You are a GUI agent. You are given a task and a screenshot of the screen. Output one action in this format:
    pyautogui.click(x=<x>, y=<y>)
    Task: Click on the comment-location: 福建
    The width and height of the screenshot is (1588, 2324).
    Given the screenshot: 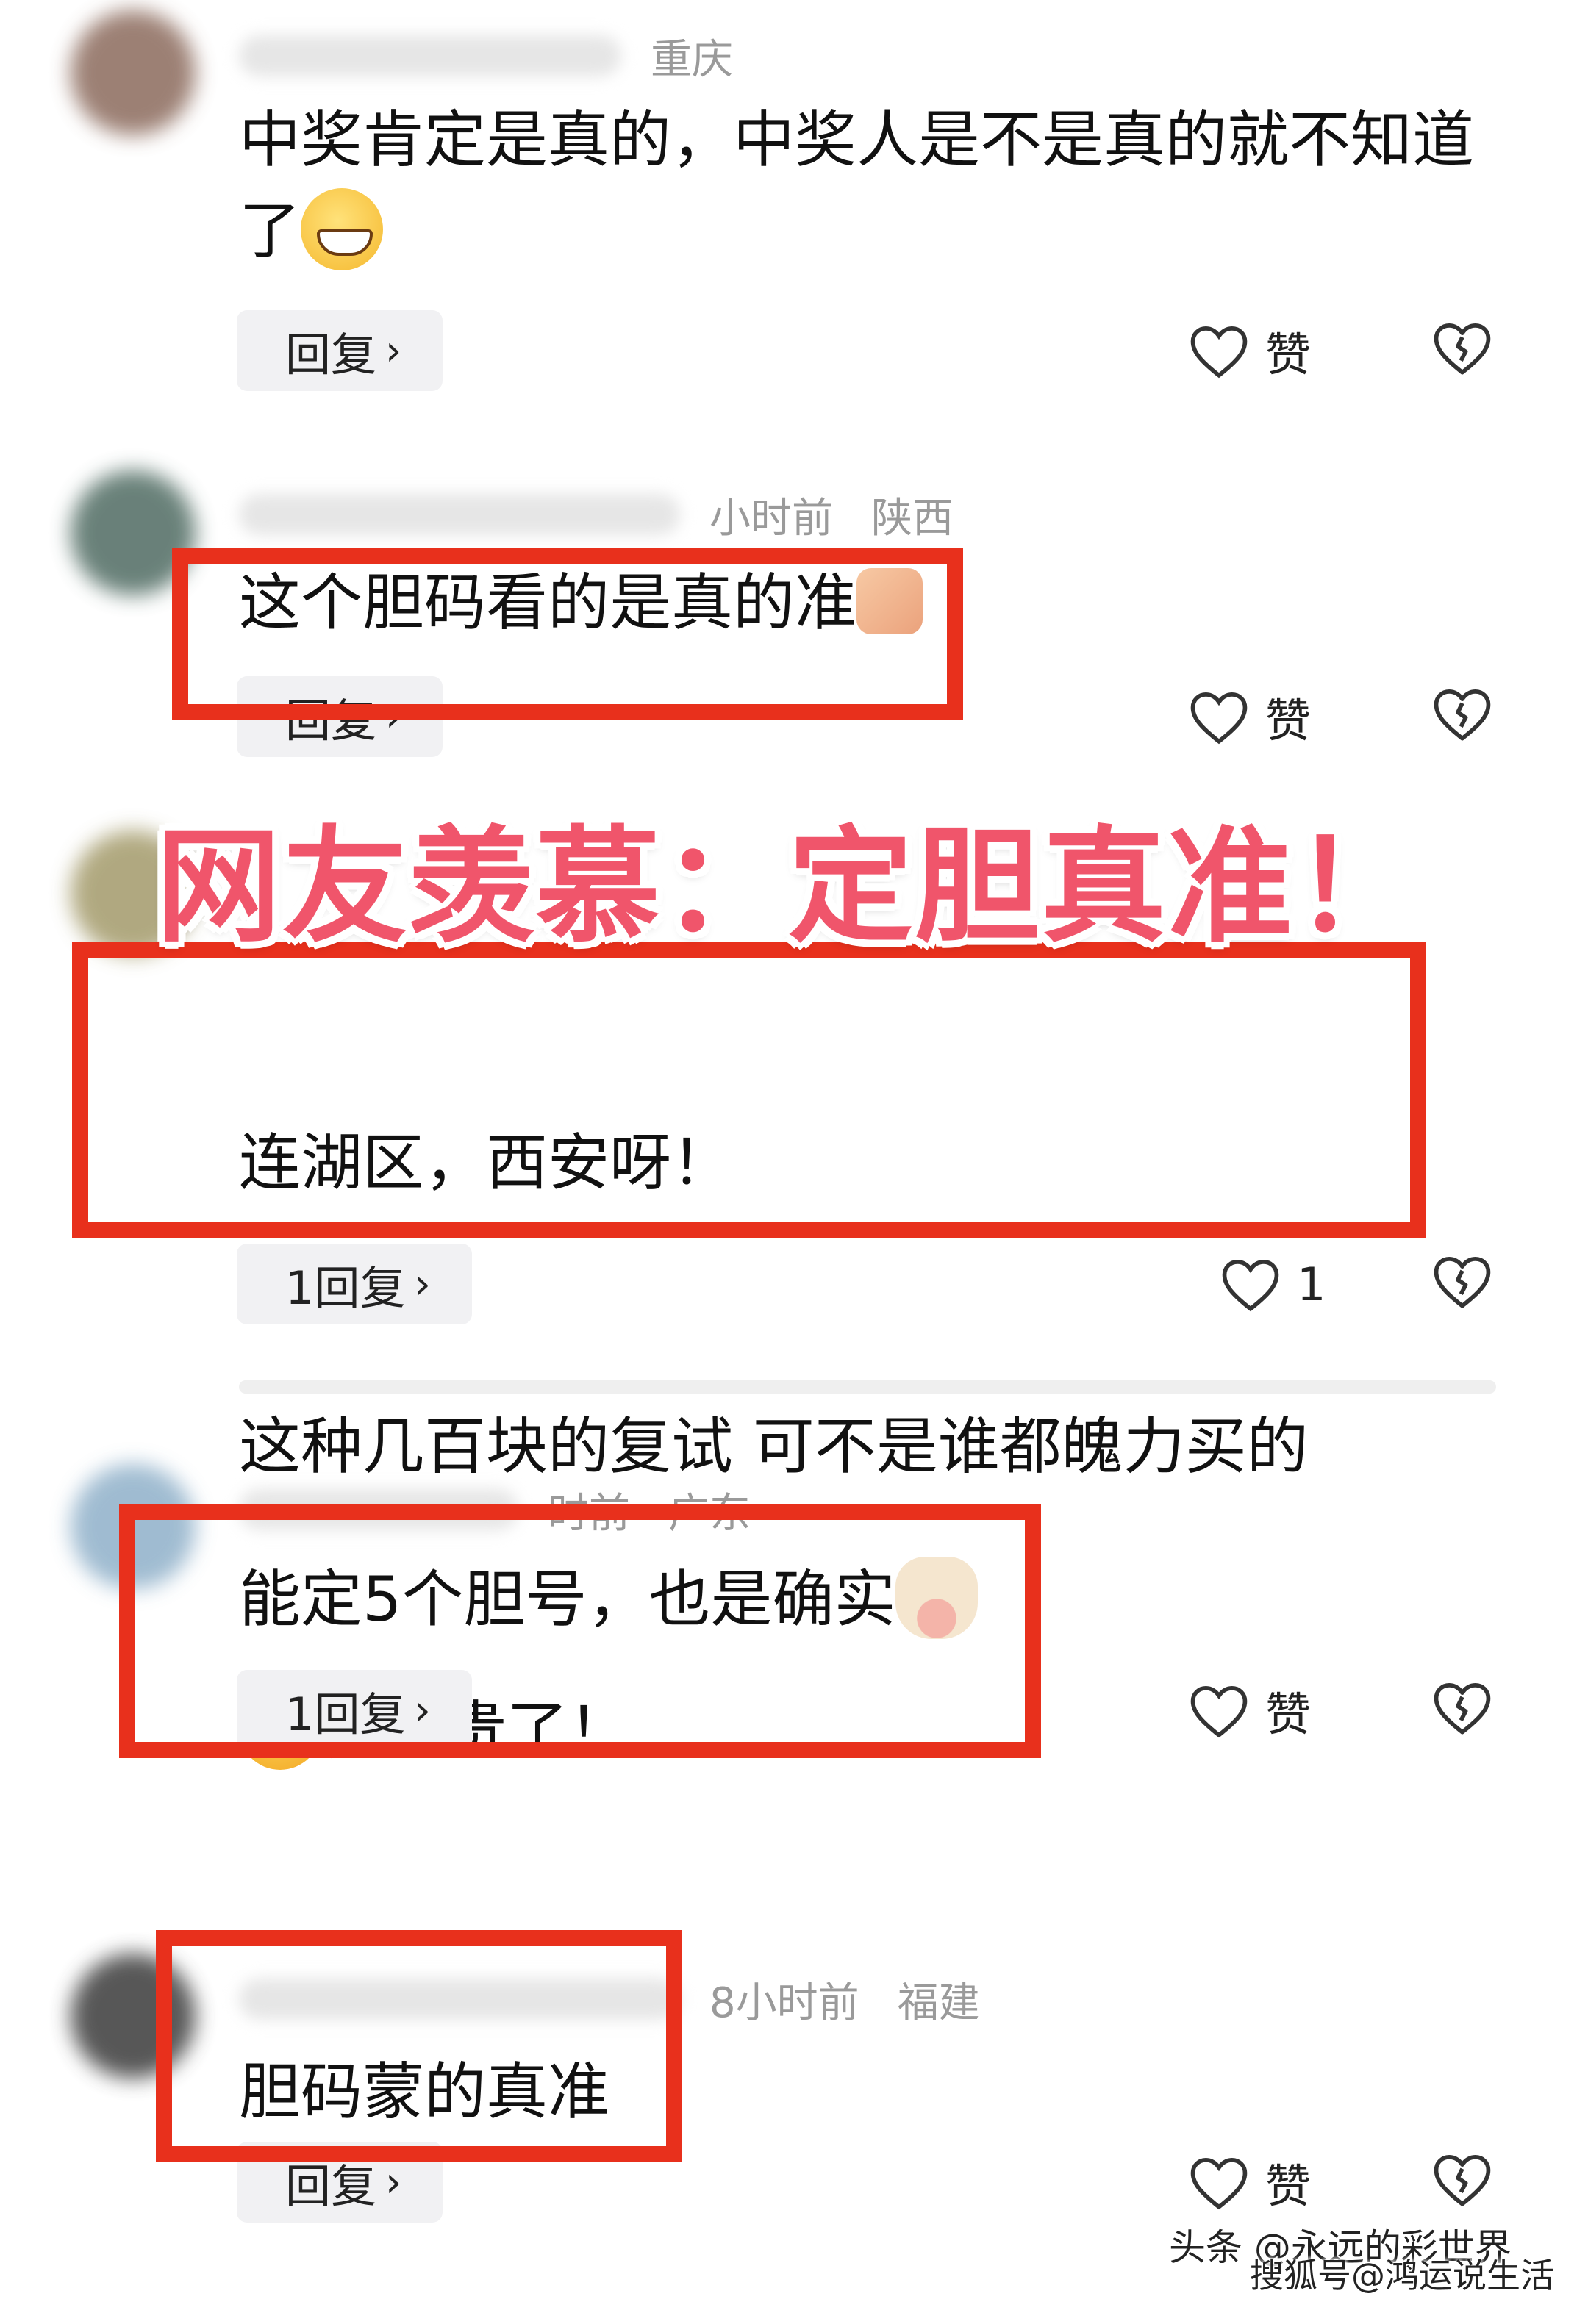 What is the action you would take?
    pyautogui.click(x=938, y=2003)
    